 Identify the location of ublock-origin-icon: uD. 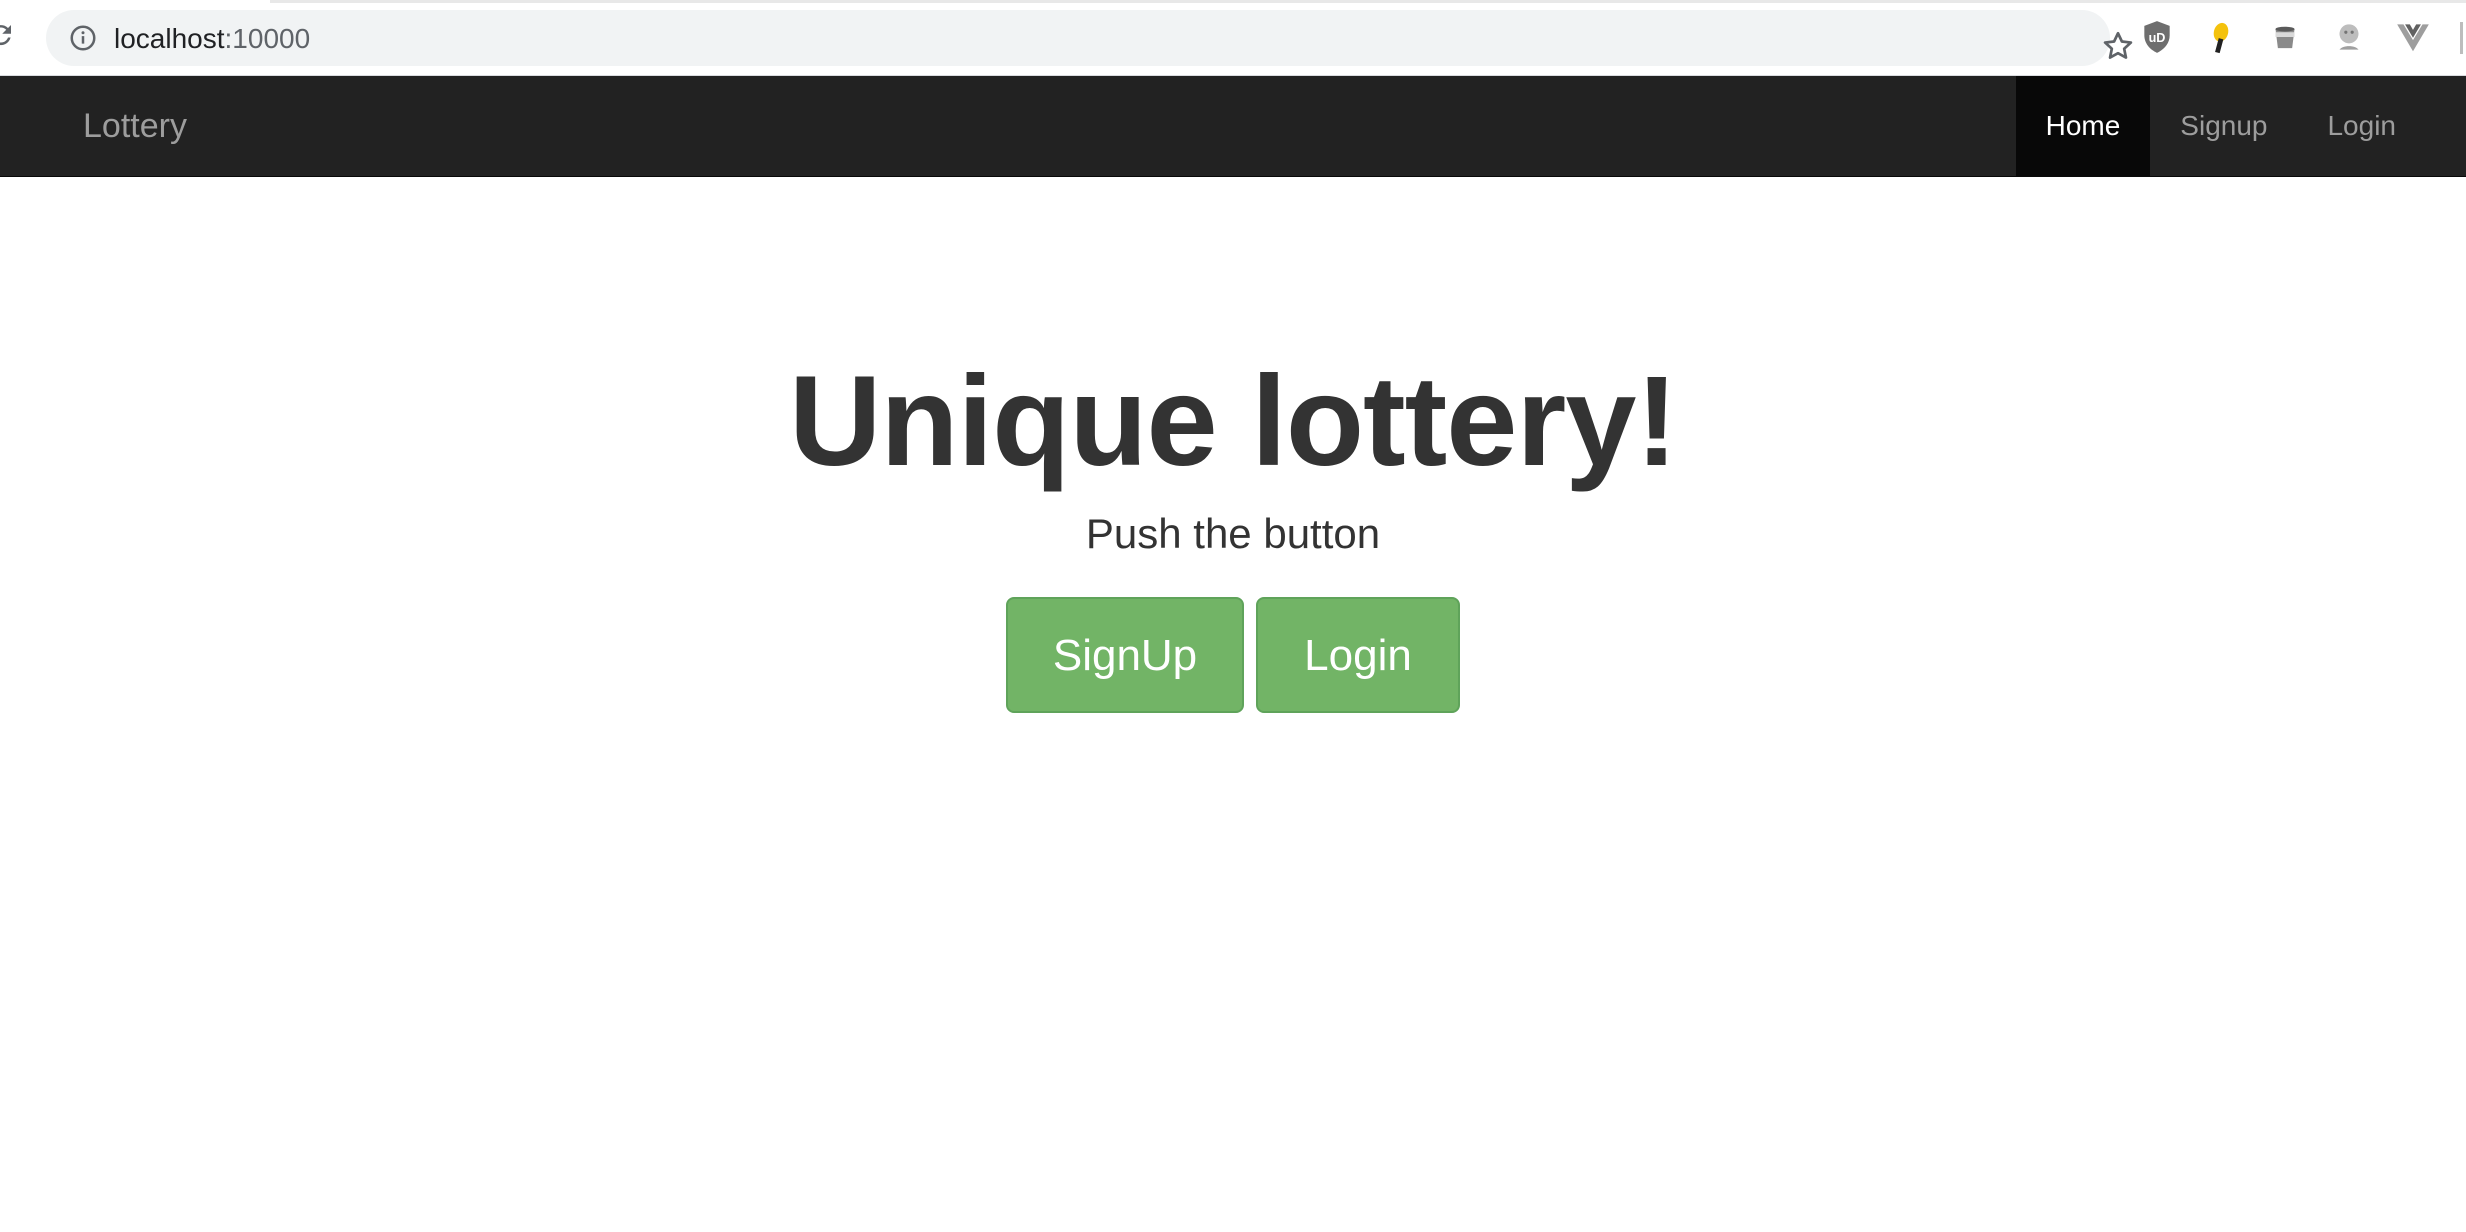
(2157, 37).